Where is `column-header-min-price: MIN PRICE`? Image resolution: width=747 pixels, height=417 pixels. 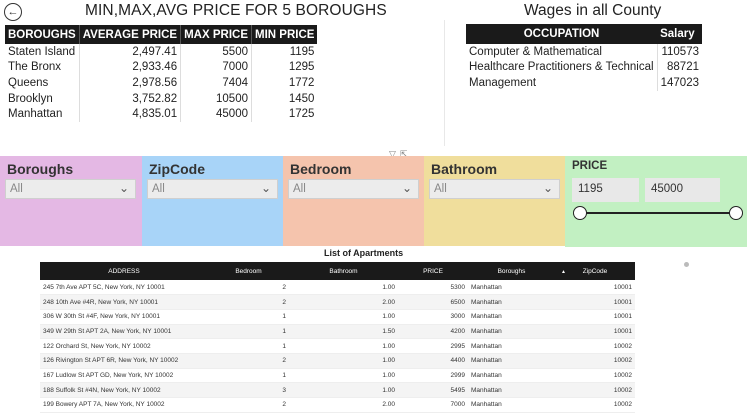
column-header-min-price: MIN PRICE is located at coordinates (284, 34).